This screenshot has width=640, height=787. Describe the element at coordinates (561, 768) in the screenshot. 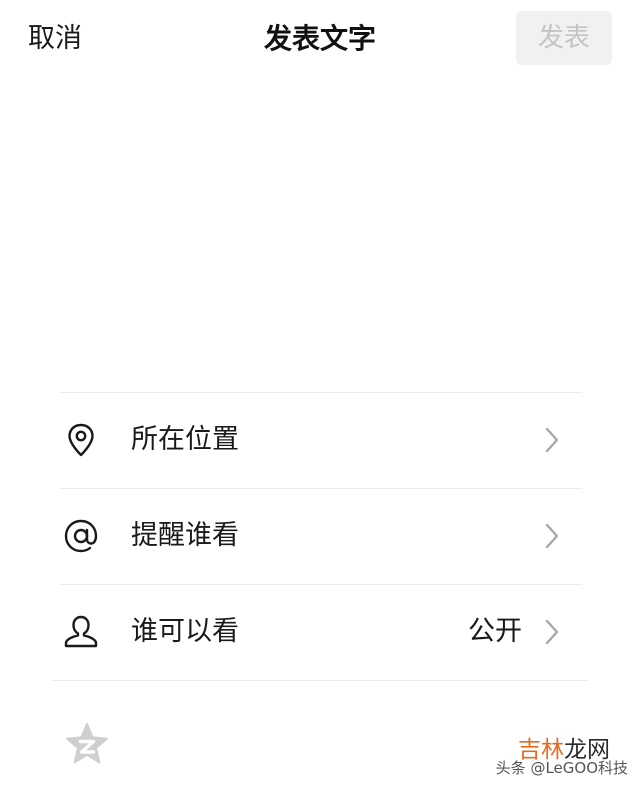

I see `watermark-sub: 头条 @LeGOO科技` at that location.